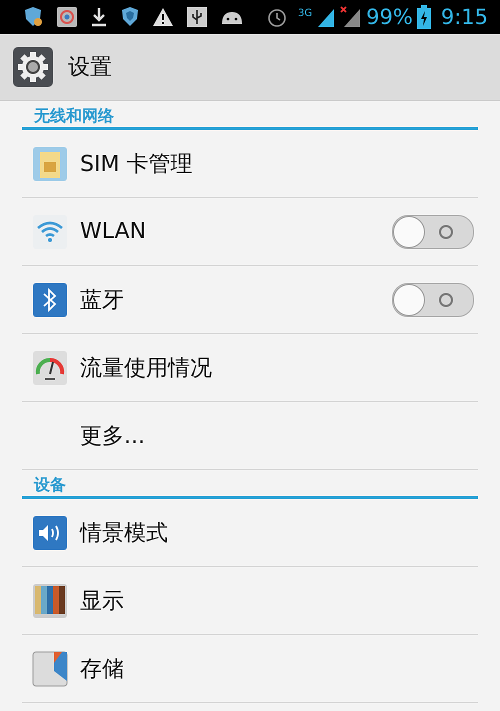 The height and width of the screenshot is (711, 500). What do you see at coordinates (277, 17) in the screenshot?
I see `alarm-icon` at bounding box center [277, 17].